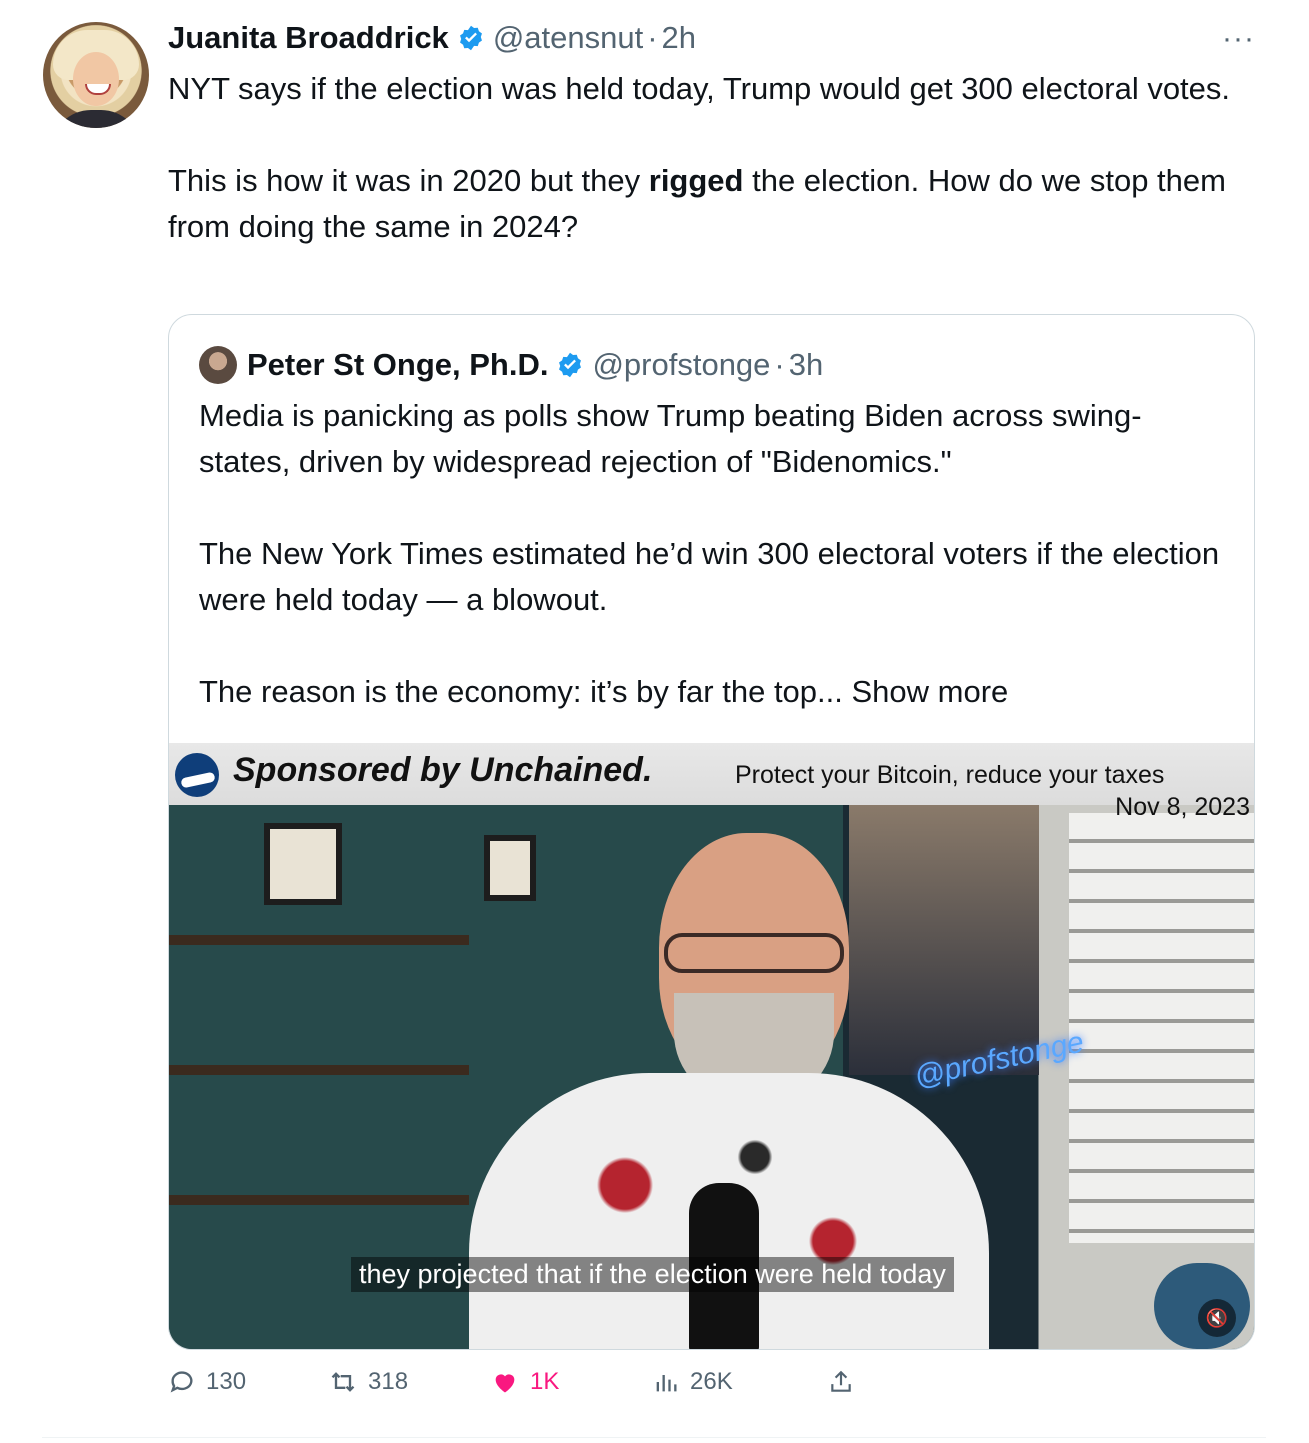  I want to click on share-button, so click(846, 1382).